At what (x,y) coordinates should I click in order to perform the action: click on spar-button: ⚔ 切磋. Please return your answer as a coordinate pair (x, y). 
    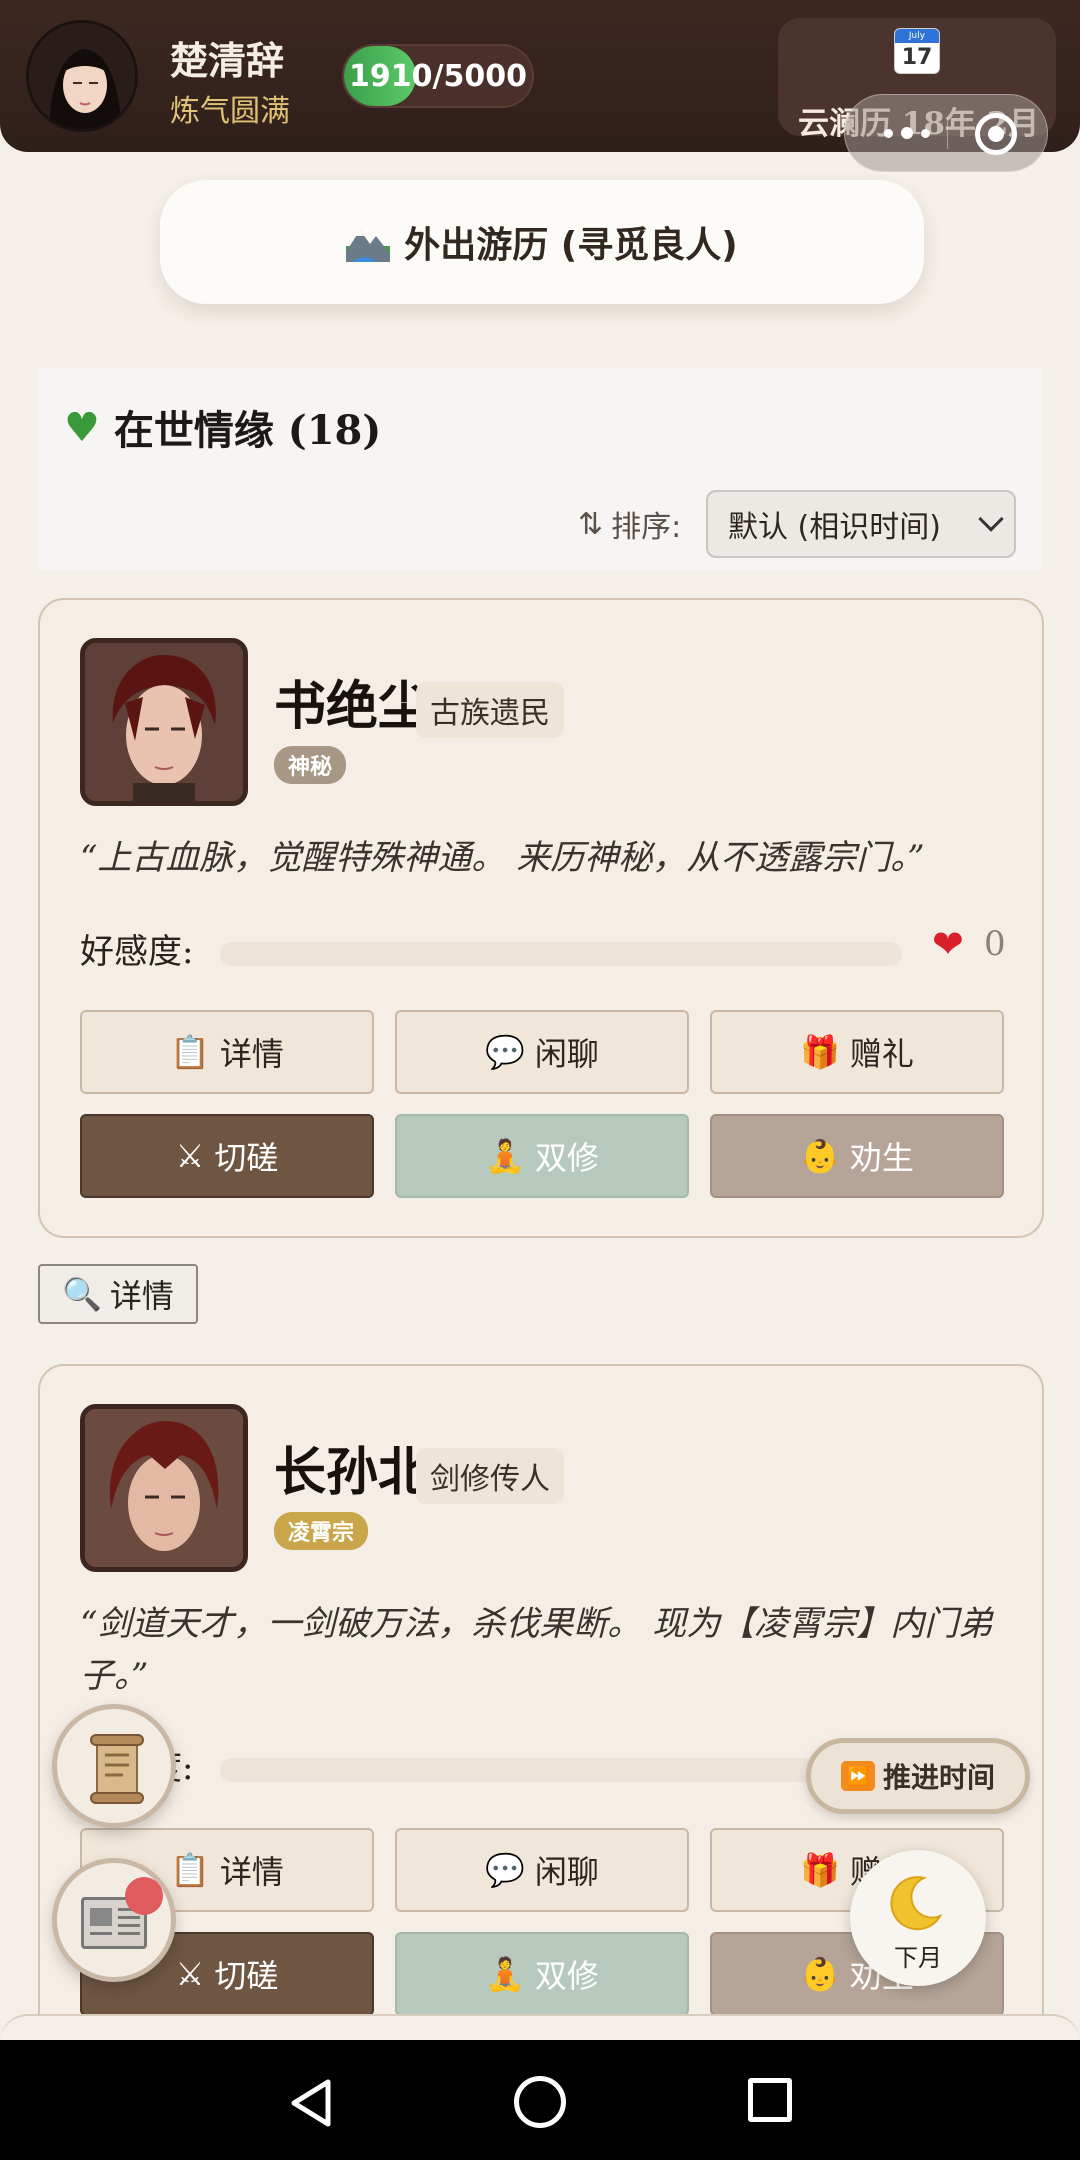
    Looking at the image, I should click on (227, 1156).